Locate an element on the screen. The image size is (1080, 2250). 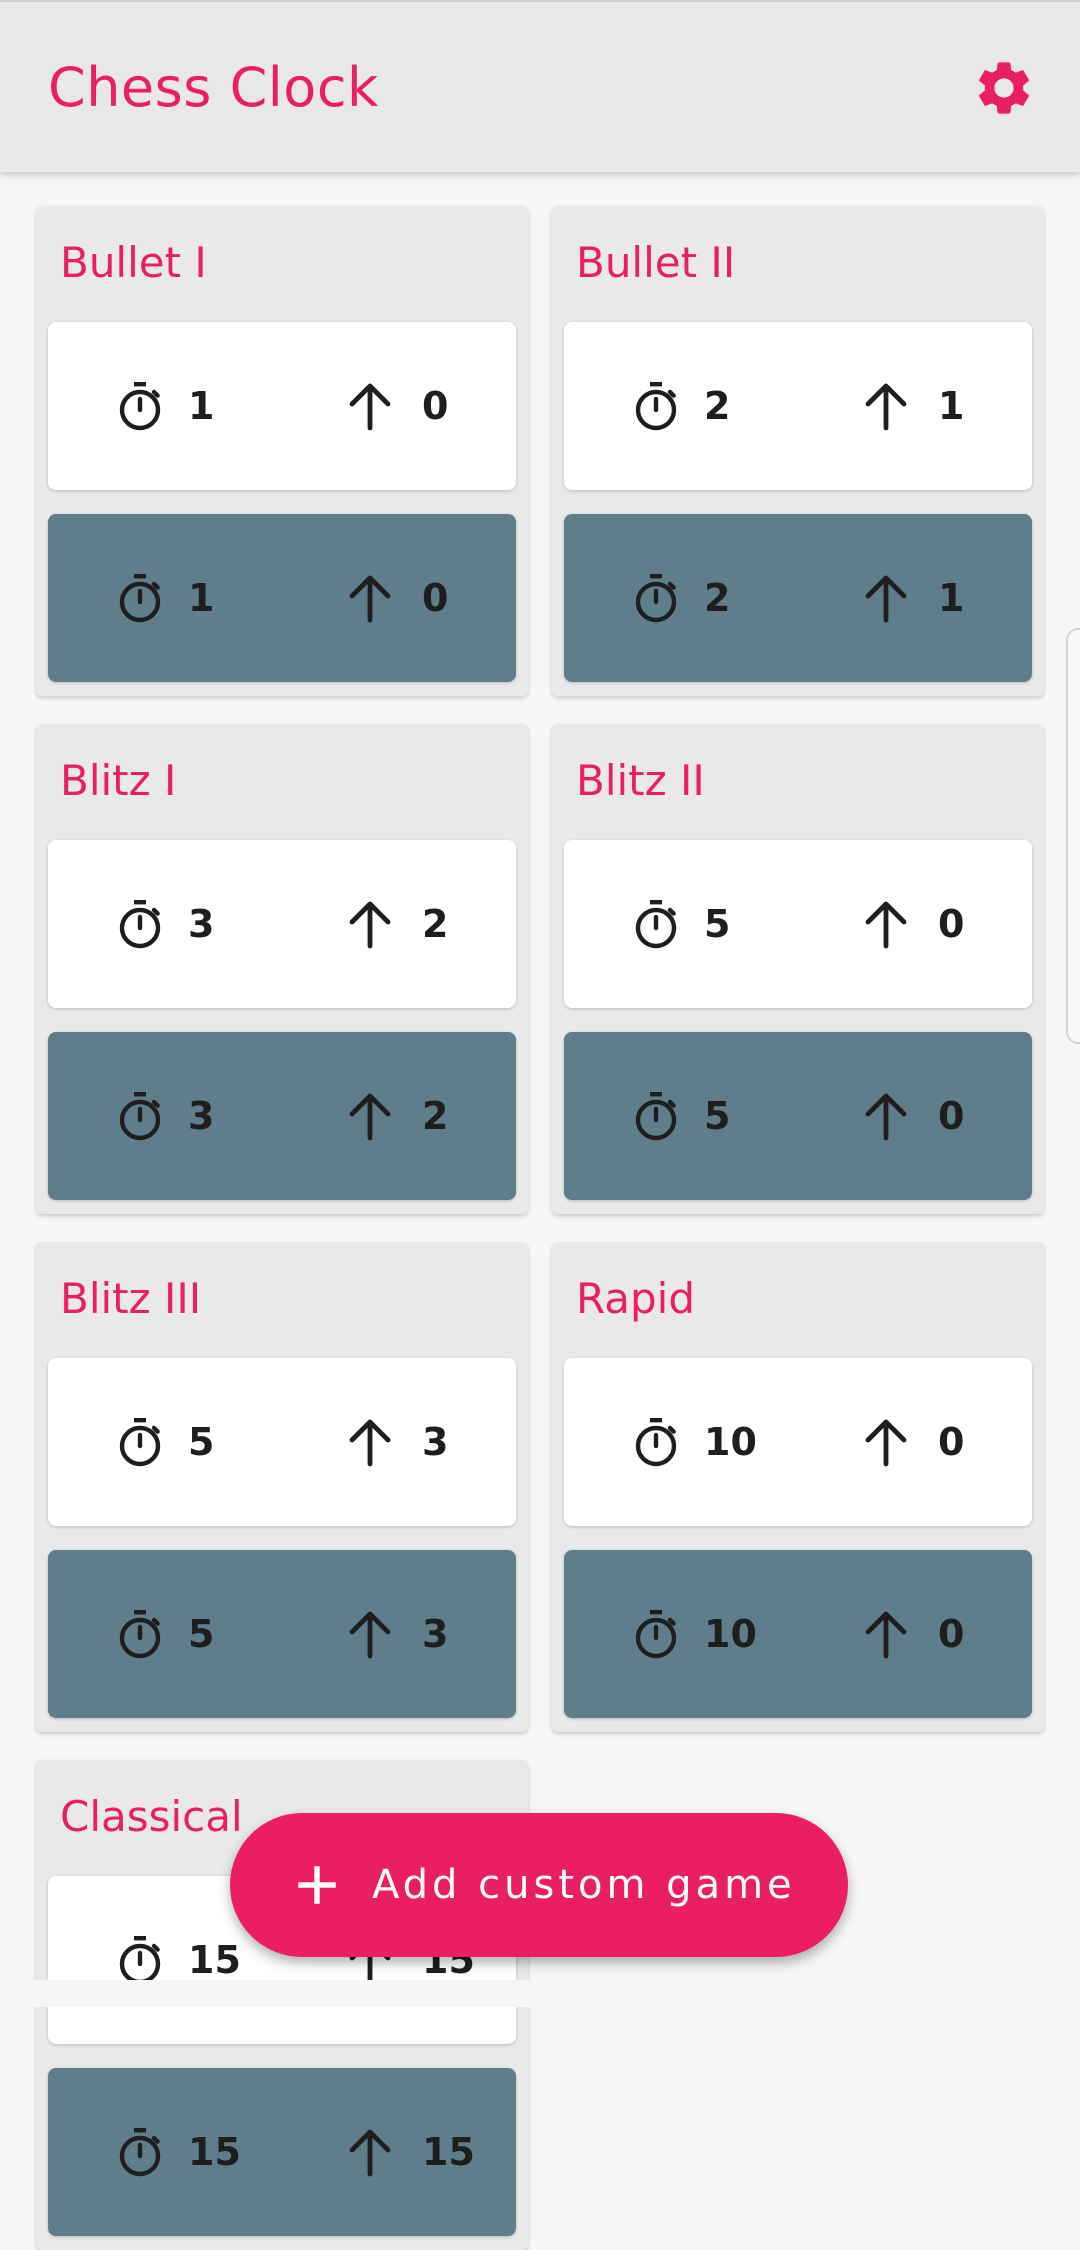
preset-card: Blitz III 5 3 5 3 is located at coordinates (282, 1487).